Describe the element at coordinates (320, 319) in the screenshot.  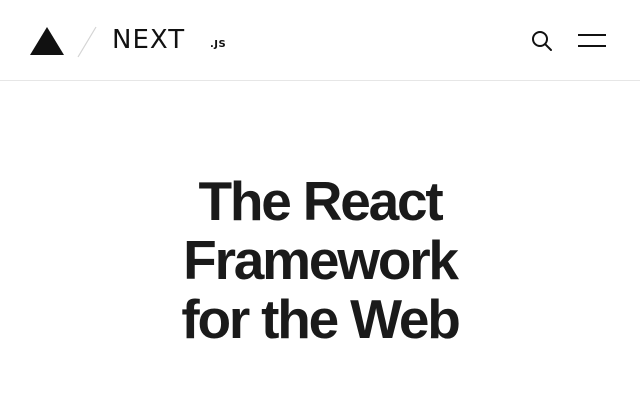
I see `hero-title-line: for the Web` at that location.